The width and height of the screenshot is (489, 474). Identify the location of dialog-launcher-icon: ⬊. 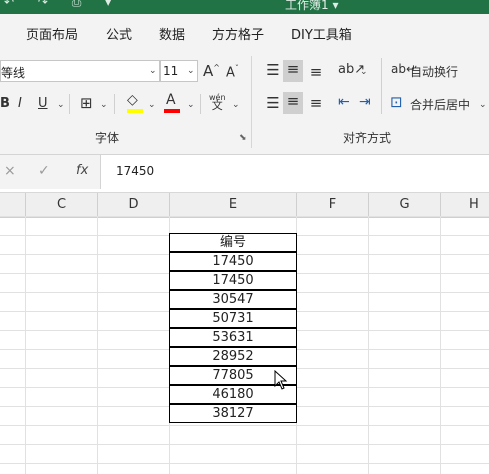
(243, 138).